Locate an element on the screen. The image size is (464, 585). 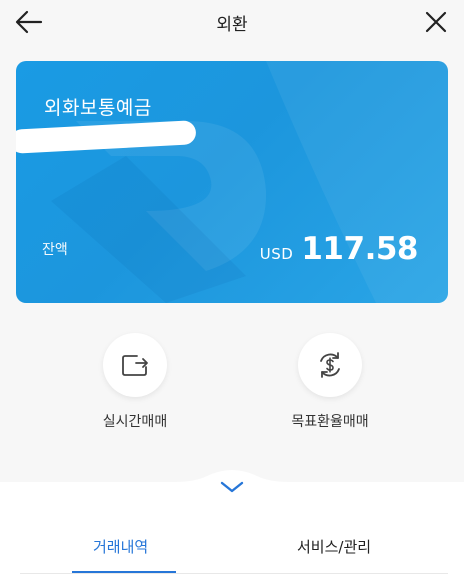
balance: USD 117.58 is located at coordinates (339, 249).